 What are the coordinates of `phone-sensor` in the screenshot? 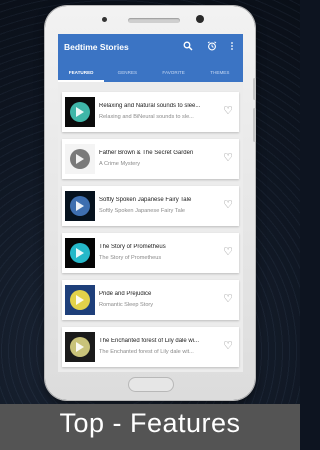 It's located at (104, 19).